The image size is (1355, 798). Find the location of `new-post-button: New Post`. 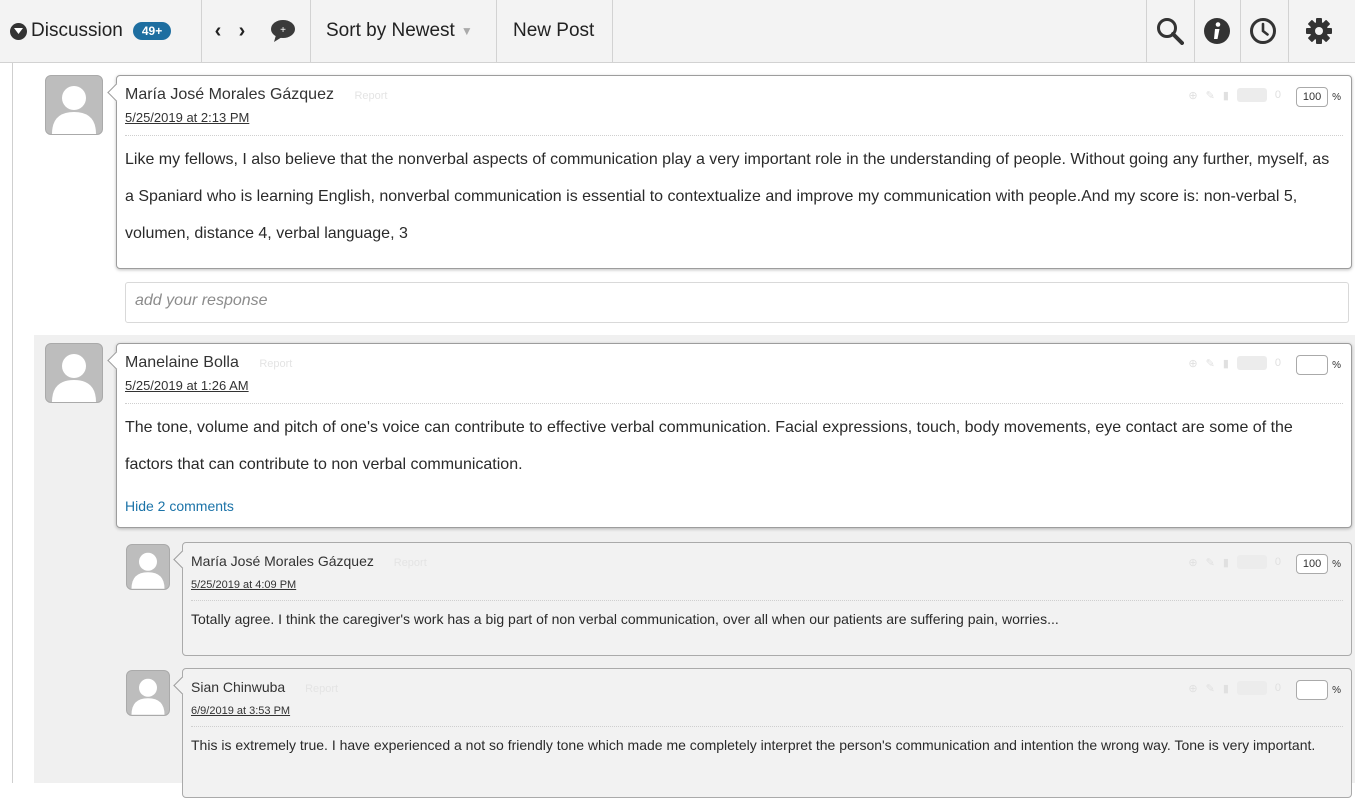

new-post-button: New Post is located at coordinates (553, 31).